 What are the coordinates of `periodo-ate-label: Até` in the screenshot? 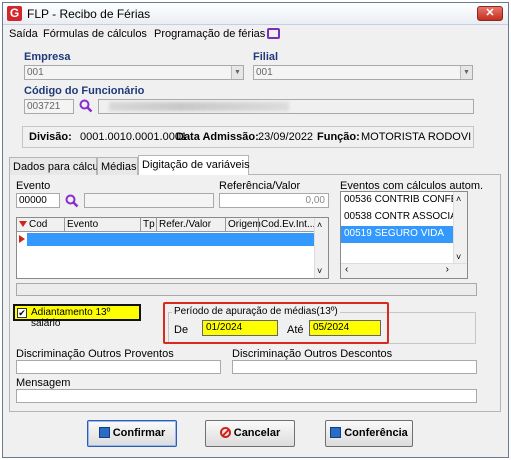 It's located at (295, 330).